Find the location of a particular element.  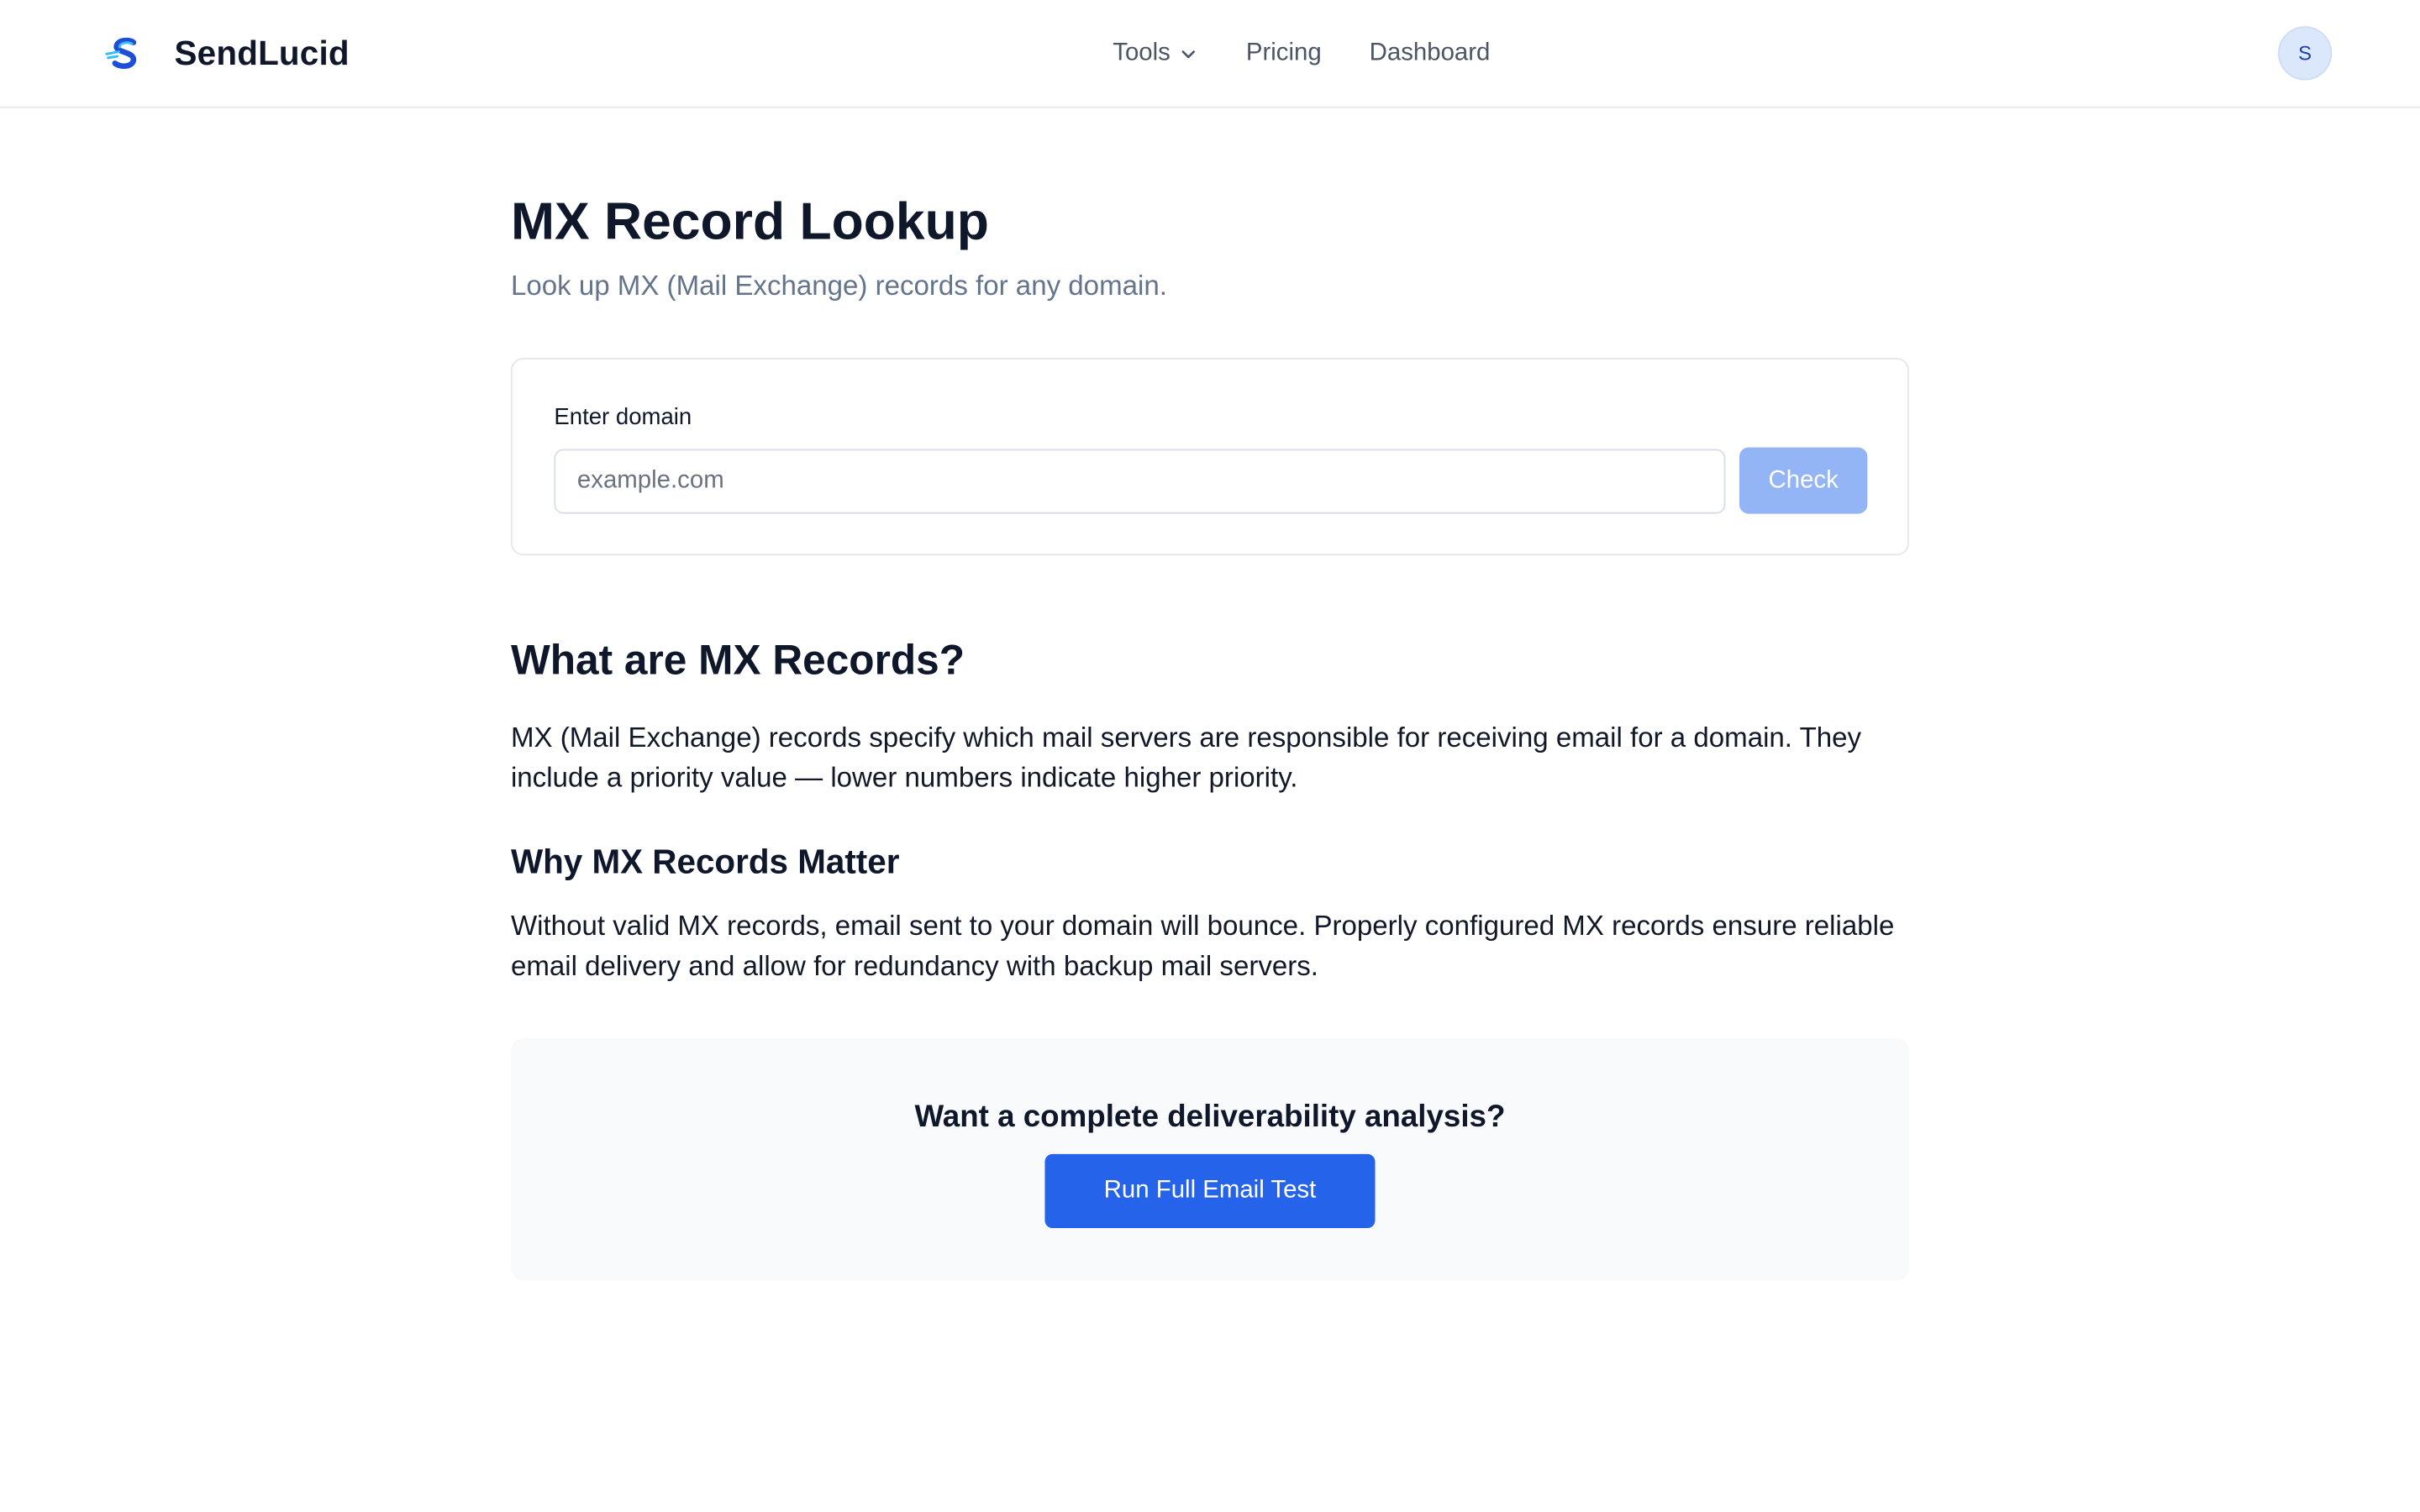

sendlucid-s-logo-icon is located at coordinates (121, 53).